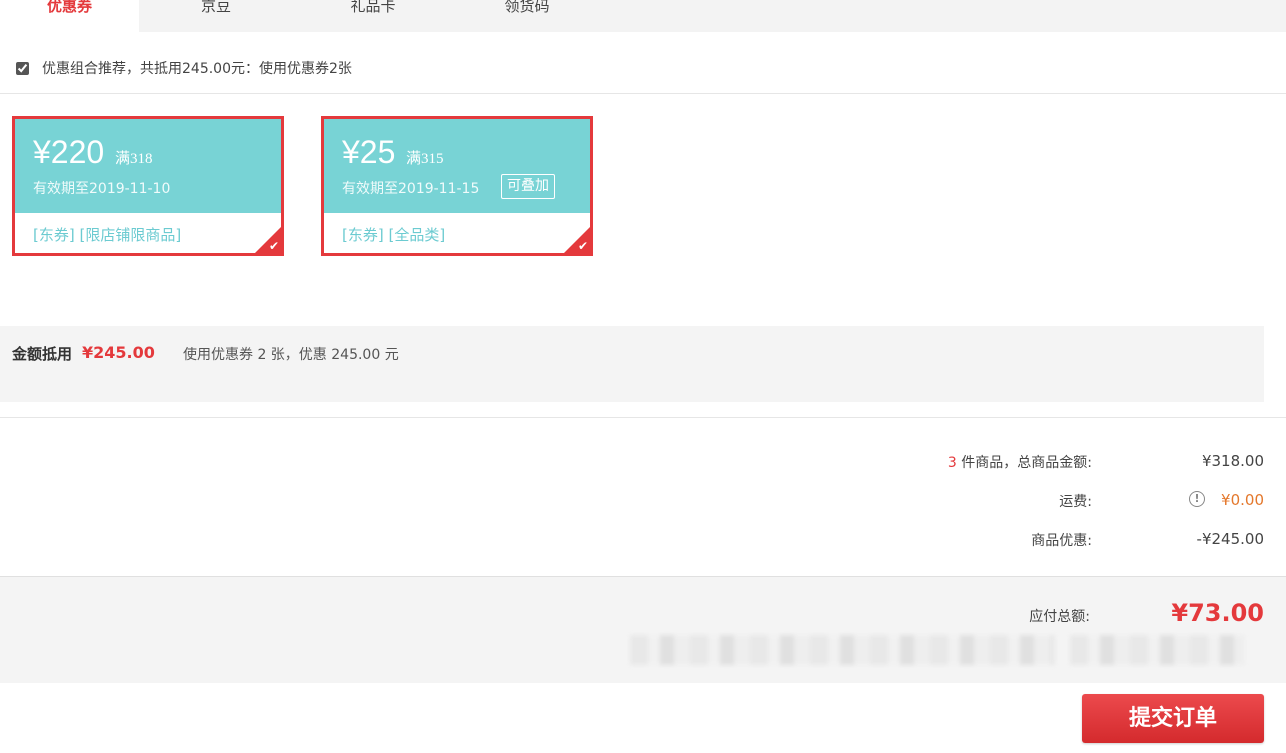 This screenshot has width=1286, height=753. What do you see at coordinates (69, 152) in the screenshot?
I see `coupon-amount: ¥220` at bounding box center [69, 152].